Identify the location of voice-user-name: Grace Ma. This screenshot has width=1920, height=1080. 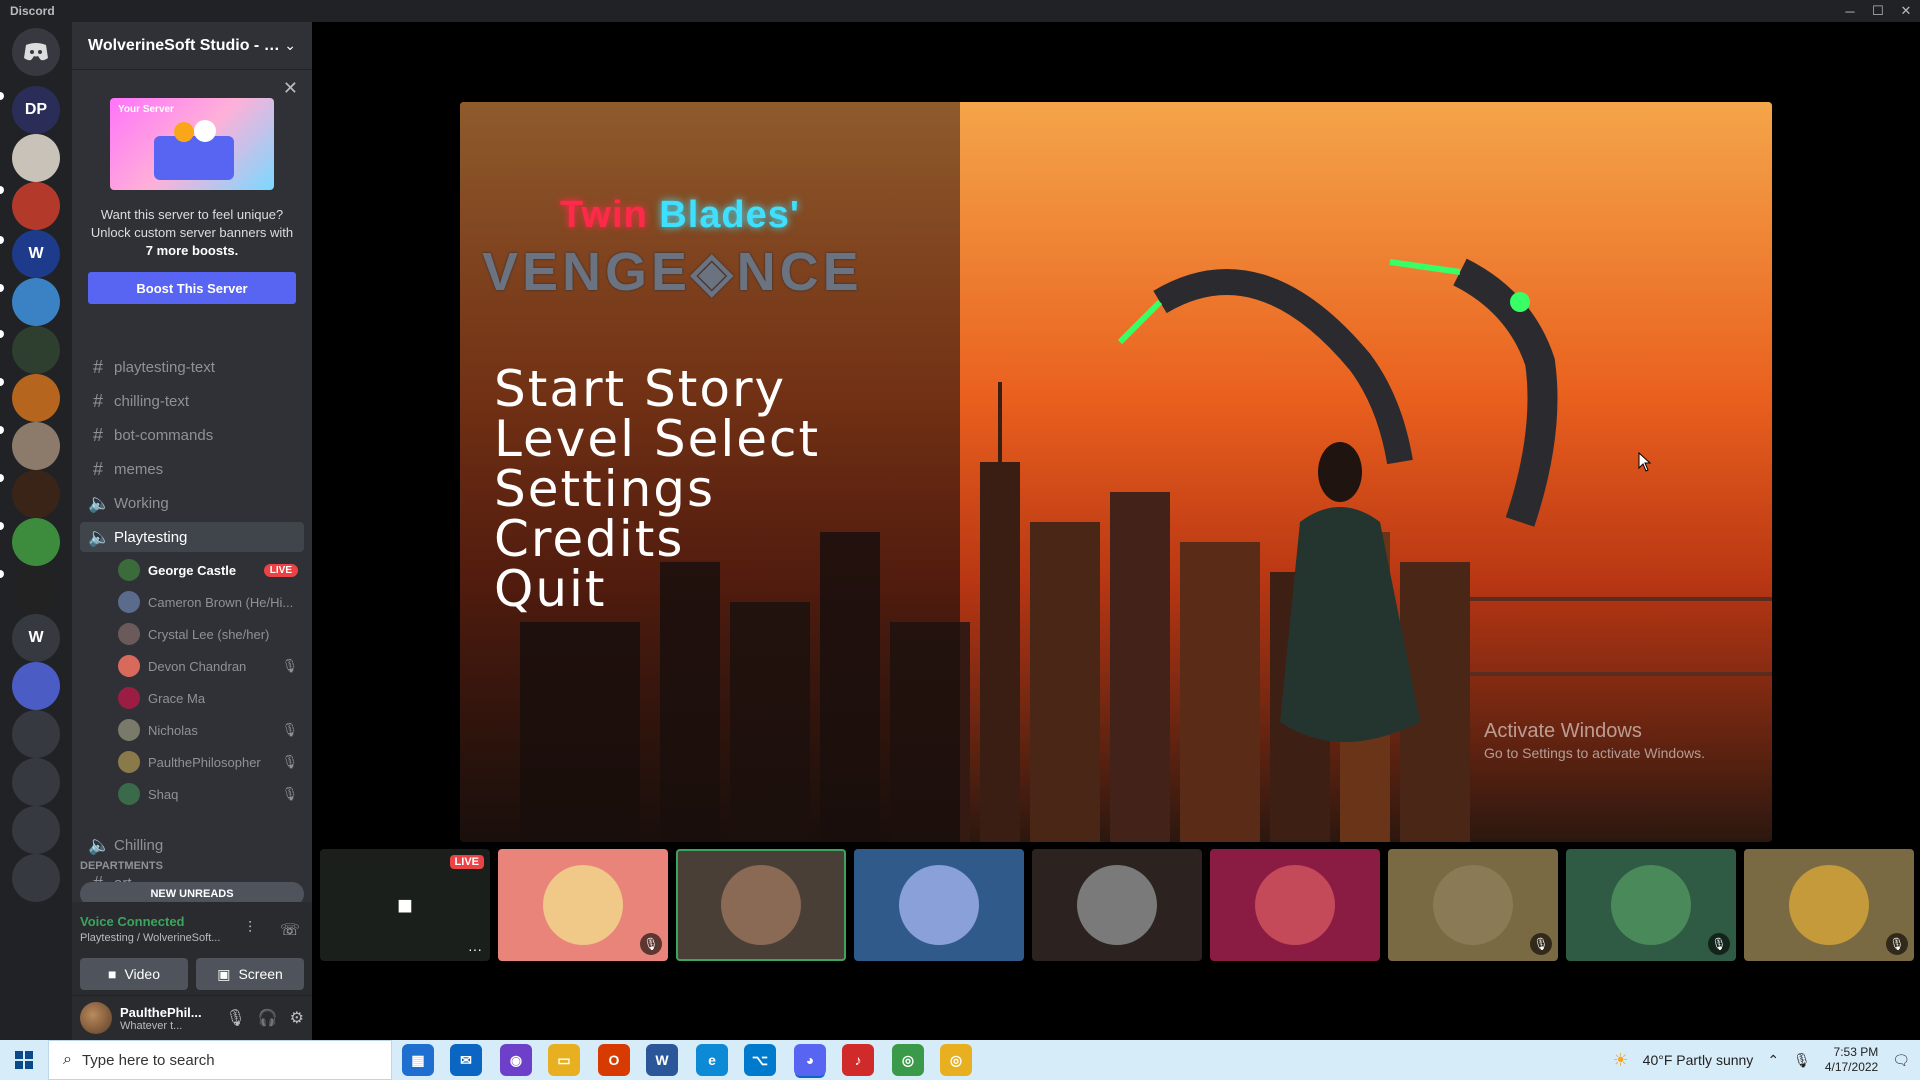
(177, 698).